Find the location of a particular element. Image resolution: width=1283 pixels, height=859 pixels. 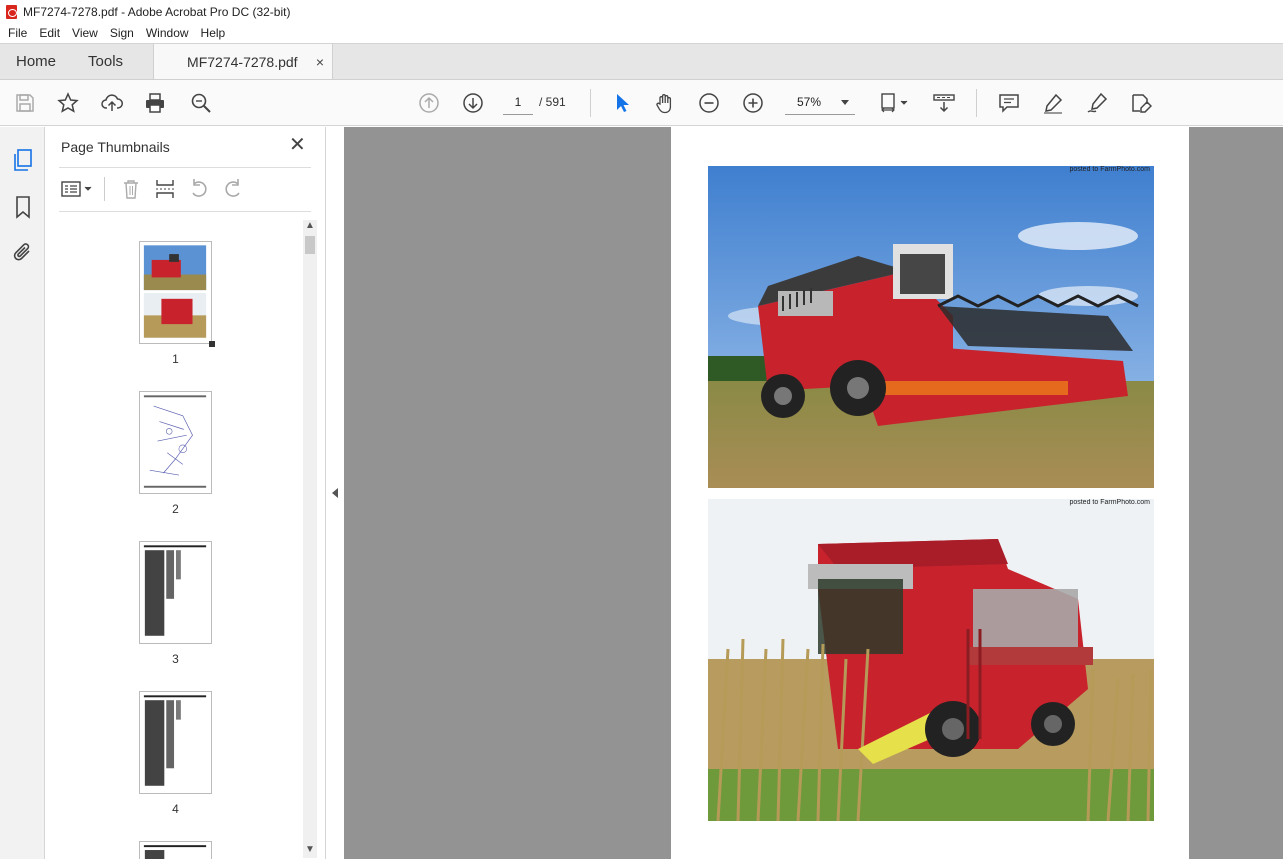

thumbnail-scrollbar: ▲ ▼ is located at coordinates (310, 539).